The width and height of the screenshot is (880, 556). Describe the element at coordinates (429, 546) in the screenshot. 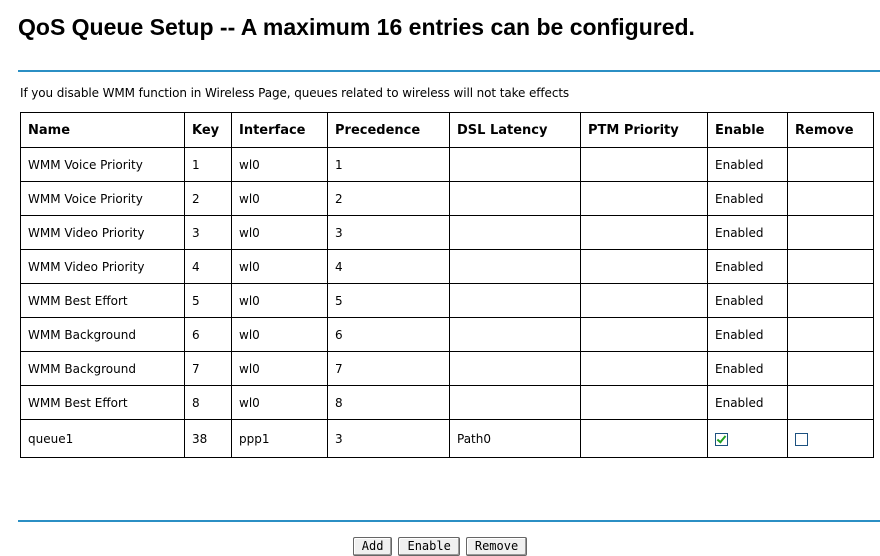

I see `enable-button: Enable` at that location.